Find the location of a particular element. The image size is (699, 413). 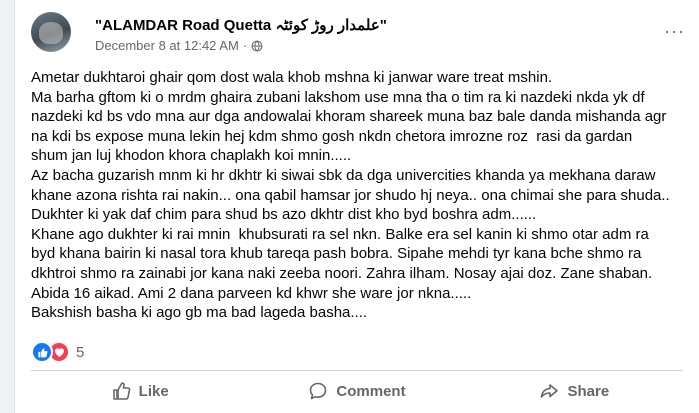

like-label: Like is located at coordinates (153, 391).